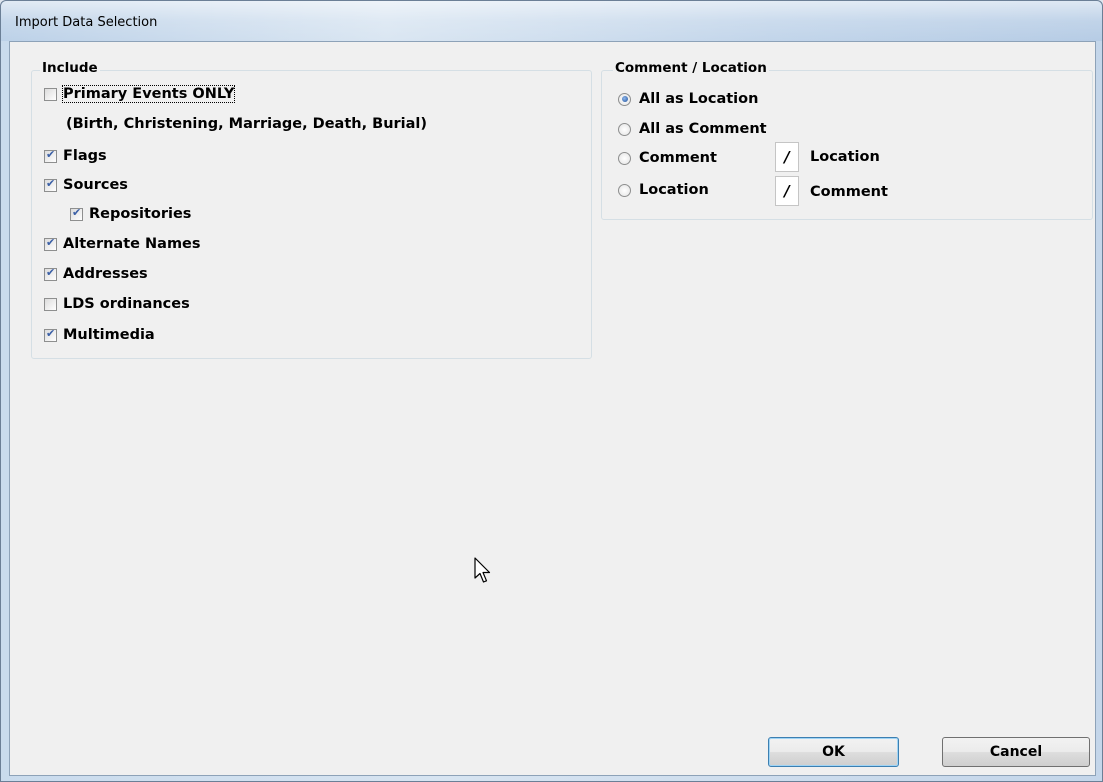  Describe the element at coordinates (140, 214) in the screenshot. I see `repositories-label: Repositories` at that location.